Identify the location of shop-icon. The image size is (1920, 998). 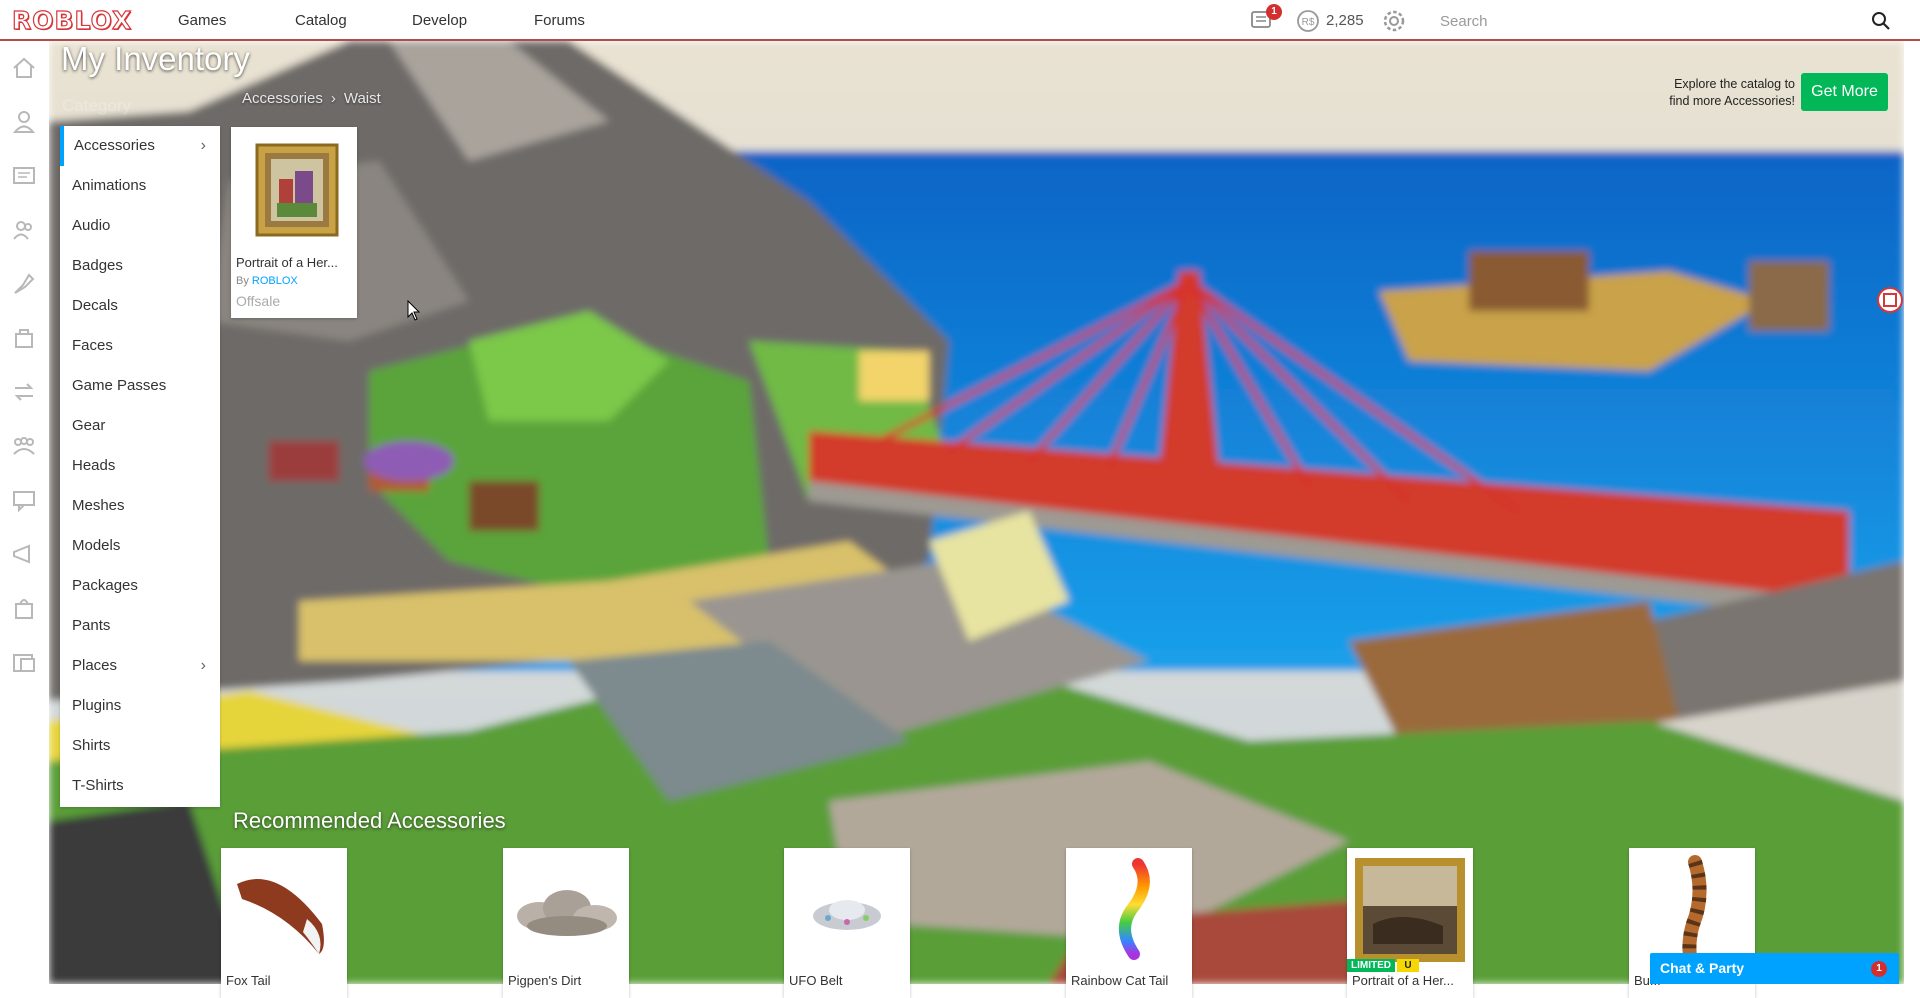
(24, 608).